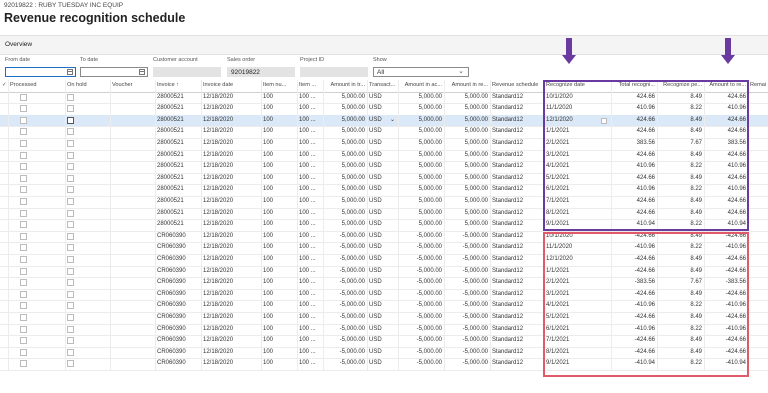 The width and height of the screenshot is (768, 393). Describe the element at coordinates (132, 86) in the screenshot. I see `column-header-voucher: Voucher` at that location.